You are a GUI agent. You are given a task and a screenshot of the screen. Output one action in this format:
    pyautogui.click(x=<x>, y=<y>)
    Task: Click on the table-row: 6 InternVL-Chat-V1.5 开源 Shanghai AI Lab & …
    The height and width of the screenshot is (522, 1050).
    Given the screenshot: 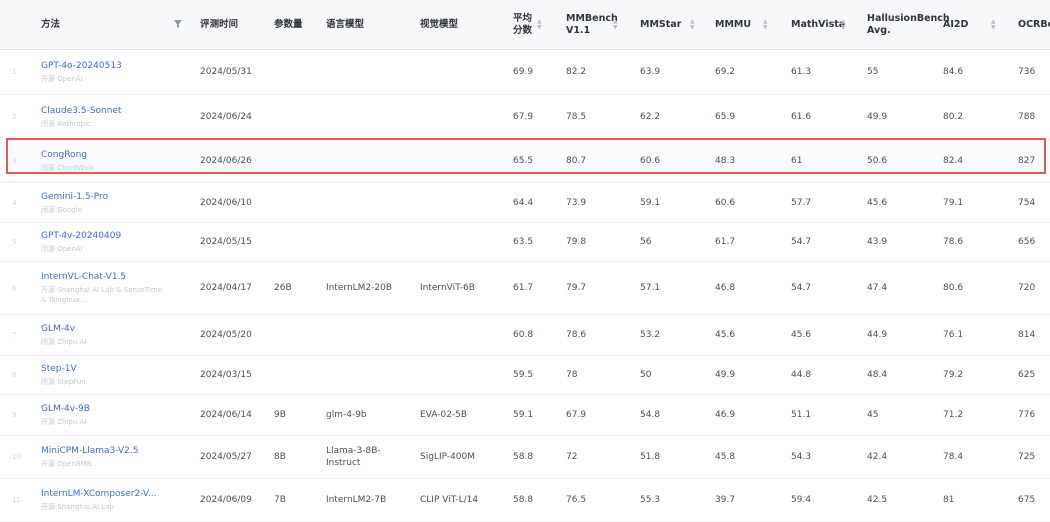 What is the action you would take?
    pyautogui.click(x=525, y=288)
    